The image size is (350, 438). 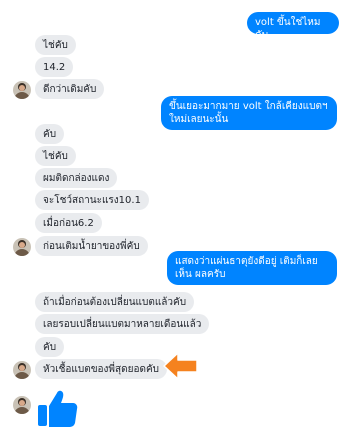 I want to click on message-text: 14.2, so click(x=54, y=67).